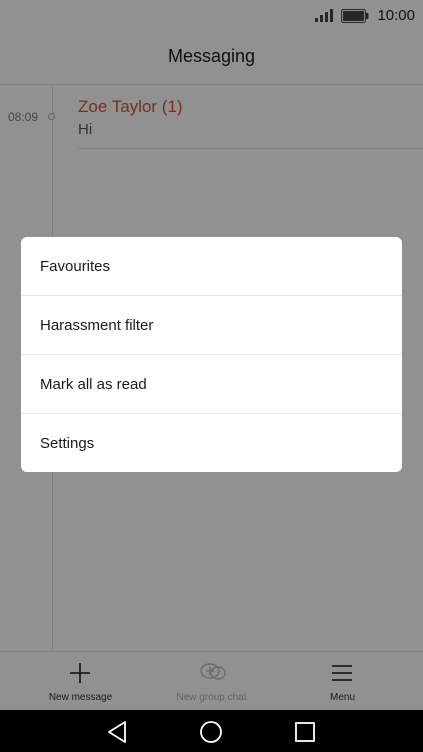 Image resolution: width=423 pixels, height=752 pixels. What do you see at coordinates (211, 266) in the screenshot?
I see `menu-item-favourites: Favourites` at bounding box center [211, 266].